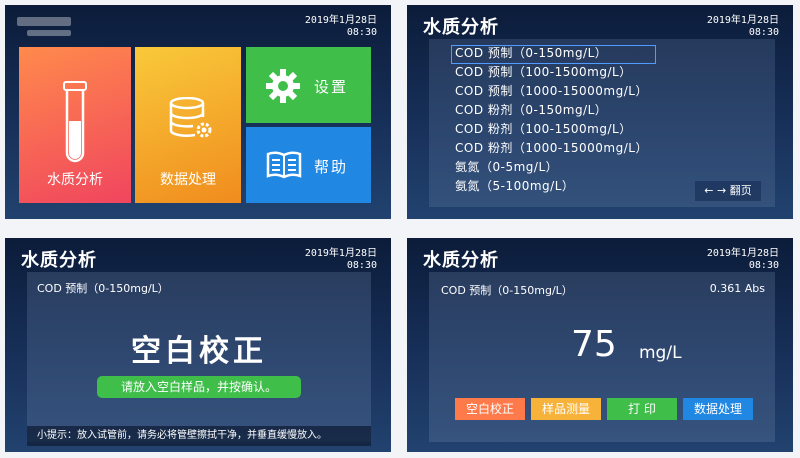 The width and height of the screenshot is (800, 458). What do you see at coordinates (75, 122) in the screenshot?
I see `test-tube-icon` at bounding box center [75, 122].